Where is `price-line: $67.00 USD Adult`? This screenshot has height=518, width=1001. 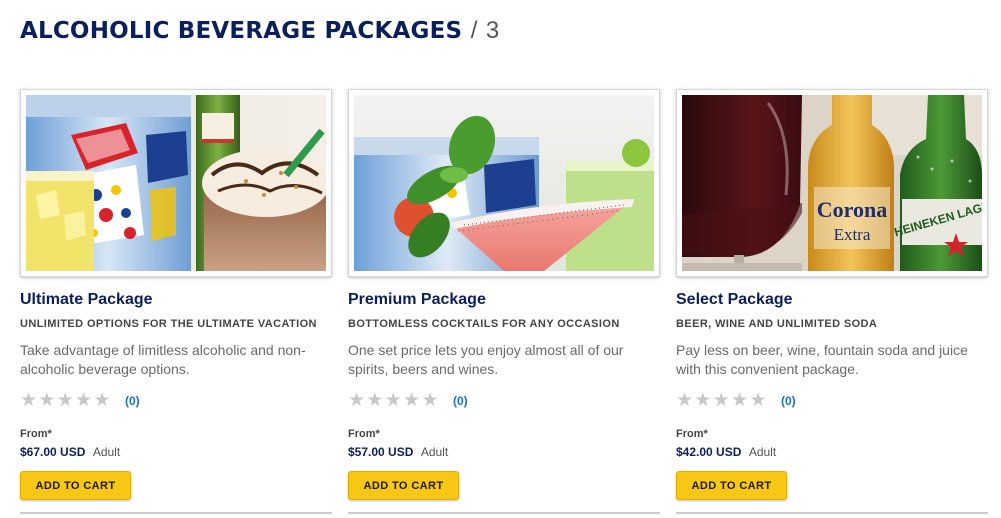 price-line: $67.00 USD Adult is located at coordinates (70, 452).